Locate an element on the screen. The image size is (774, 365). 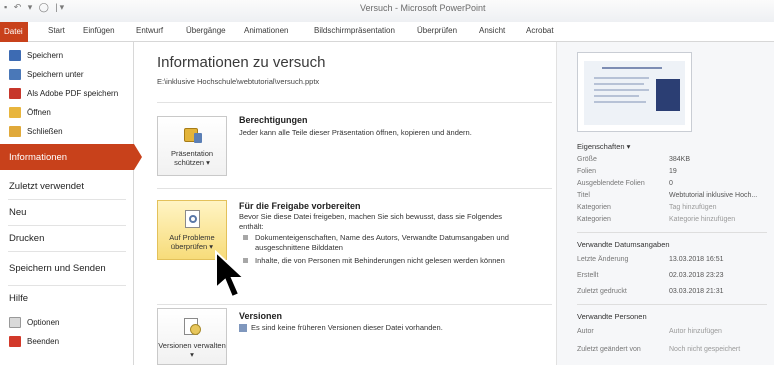
check-for-issues-label: Auf Probleme überprüfen ▾ is located at coordinates (192, 242).